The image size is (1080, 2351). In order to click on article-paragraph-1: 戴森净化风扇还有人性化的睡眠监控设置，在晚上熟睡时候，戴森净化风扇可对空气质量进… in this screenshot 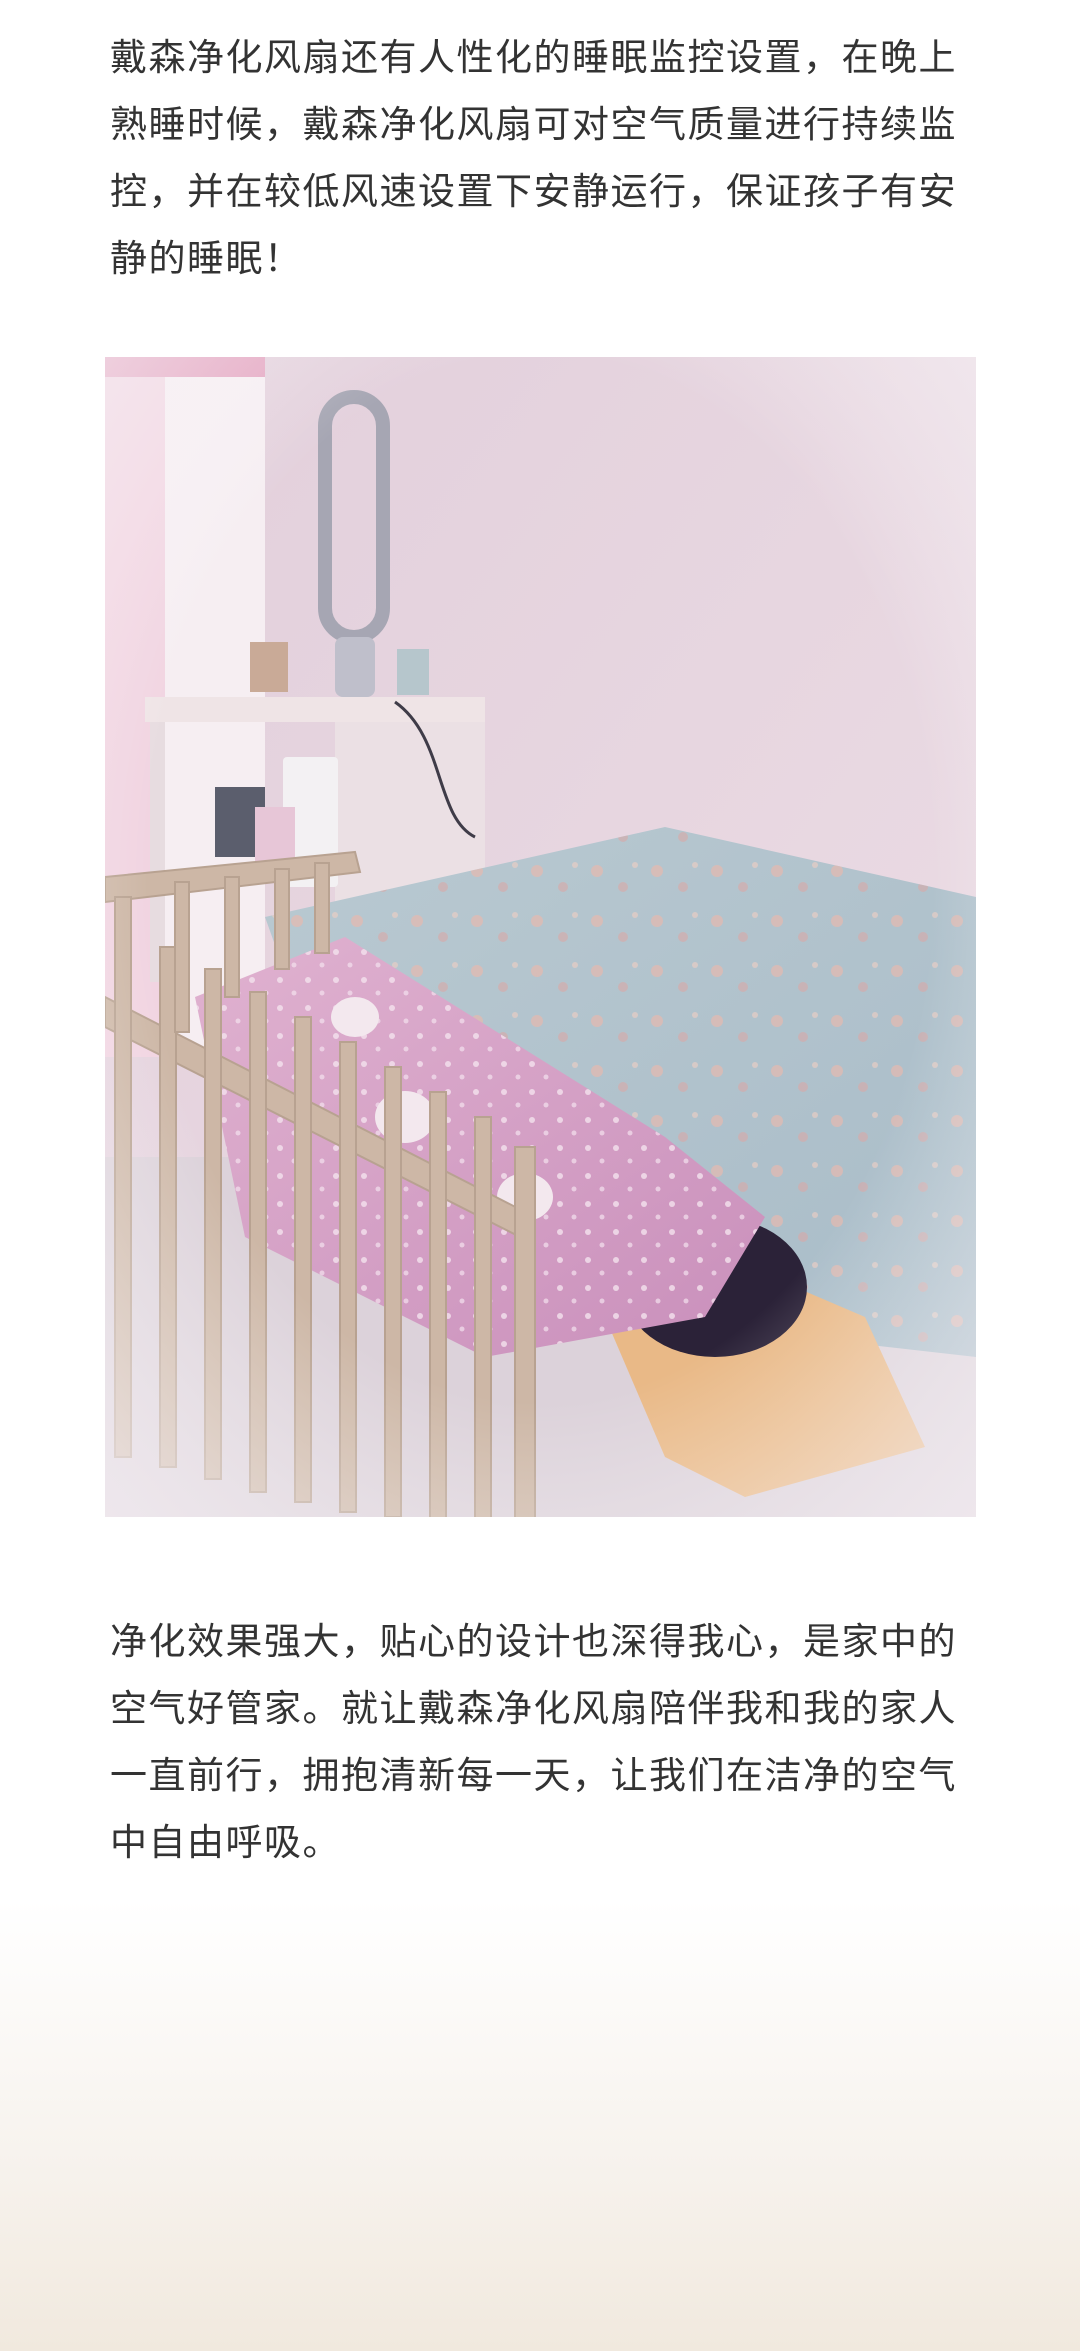, I will do `click(533, 158)`.